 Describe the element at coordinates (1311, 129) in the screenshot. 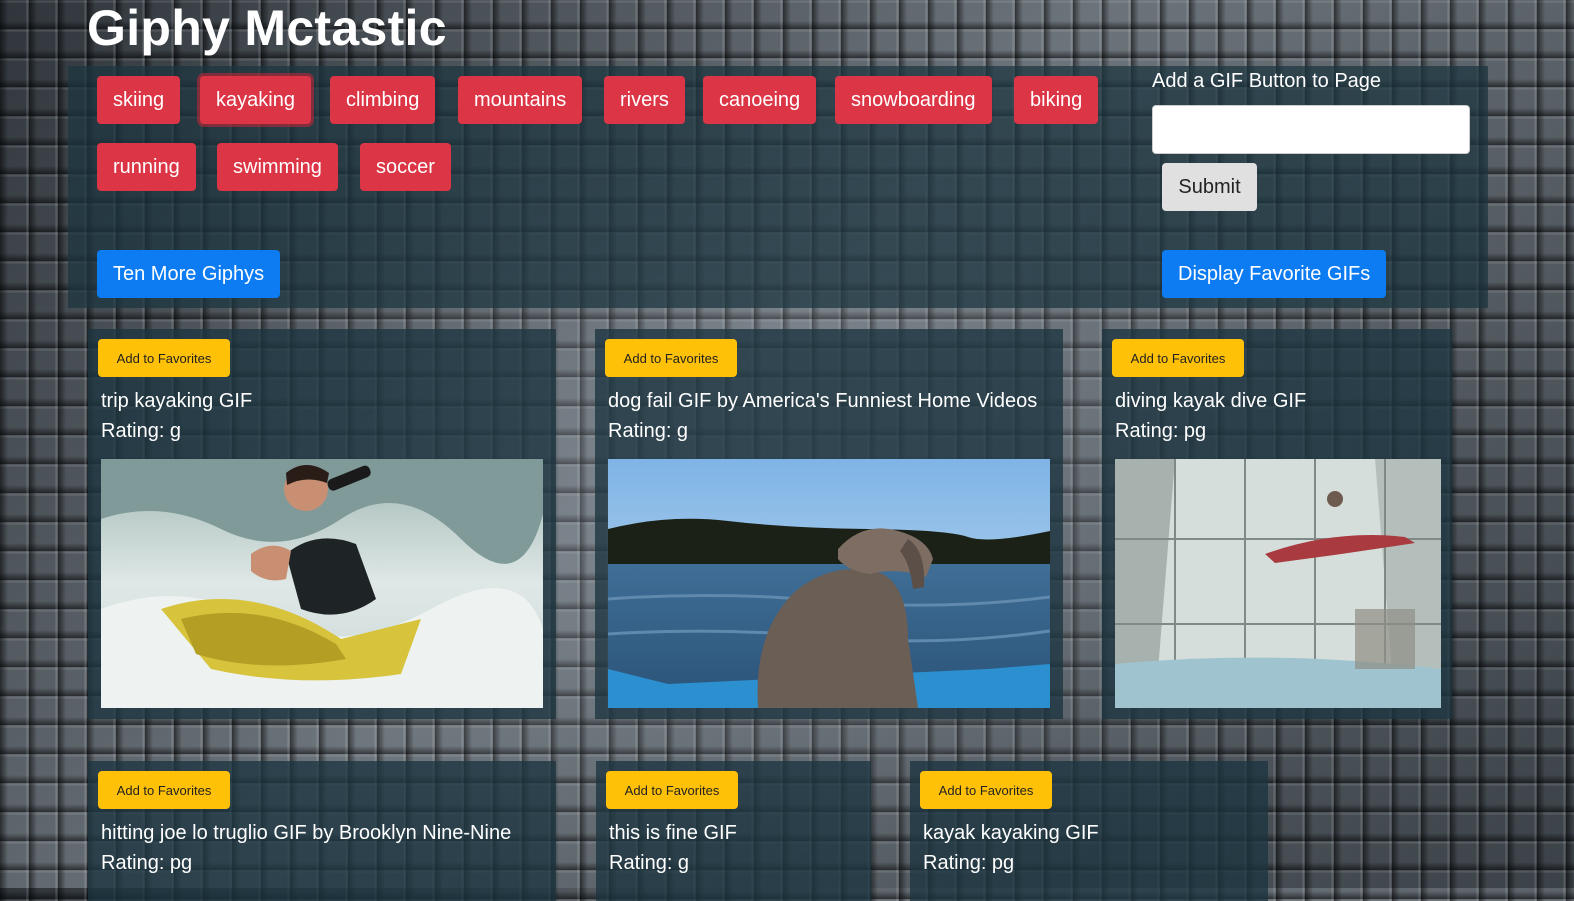

I see `add-gif-input` at that location.